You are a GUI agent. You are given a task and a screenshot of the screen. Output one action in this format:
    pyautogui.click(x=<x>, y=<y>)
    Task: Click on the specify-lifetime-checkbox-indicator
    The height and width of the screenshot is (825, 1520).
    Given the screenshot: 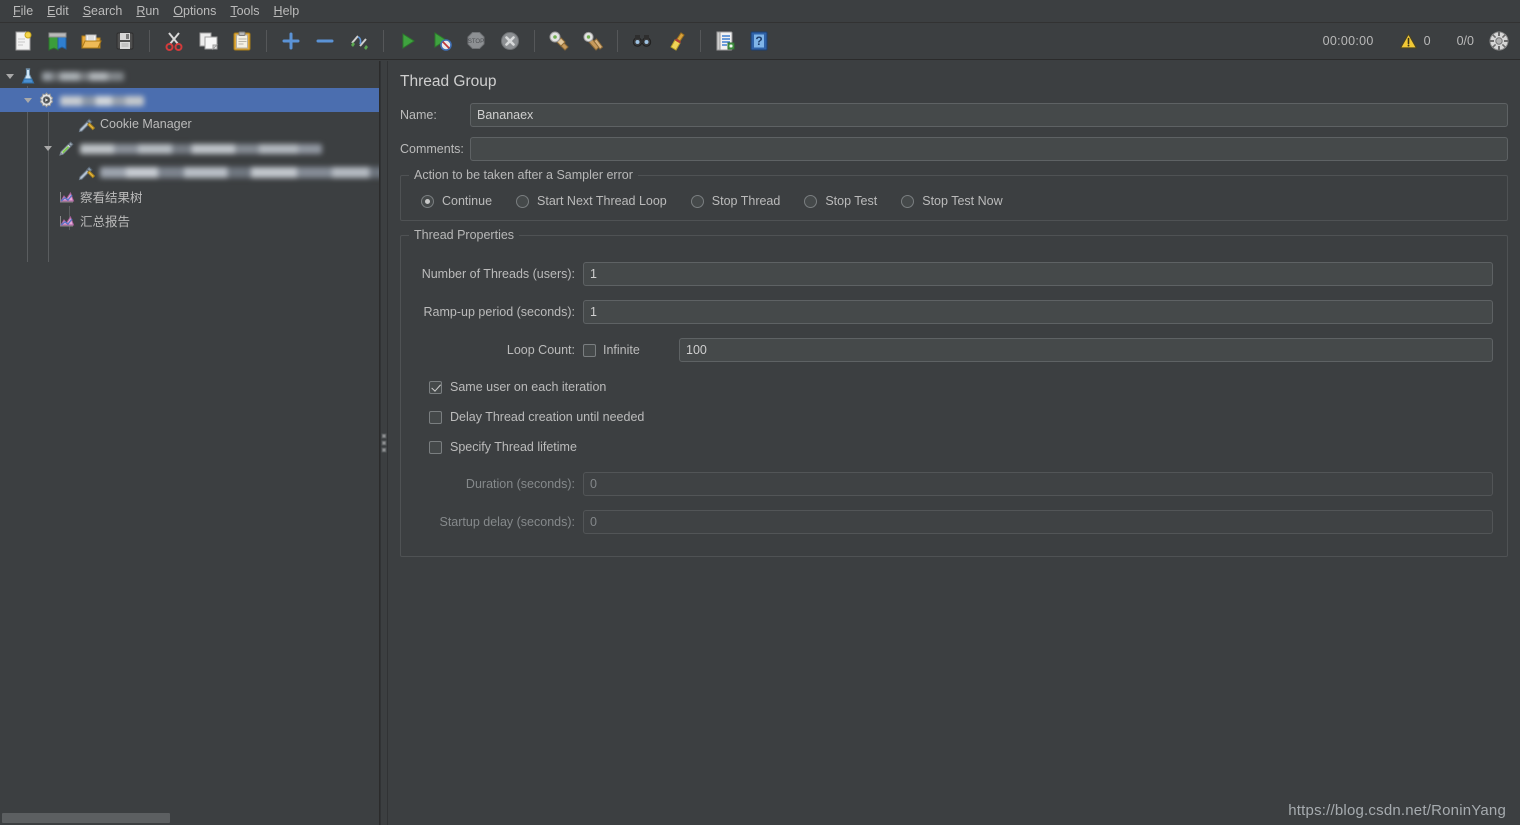 What is the action you would take?
    pyautogui.click(x=435, y=447)
    